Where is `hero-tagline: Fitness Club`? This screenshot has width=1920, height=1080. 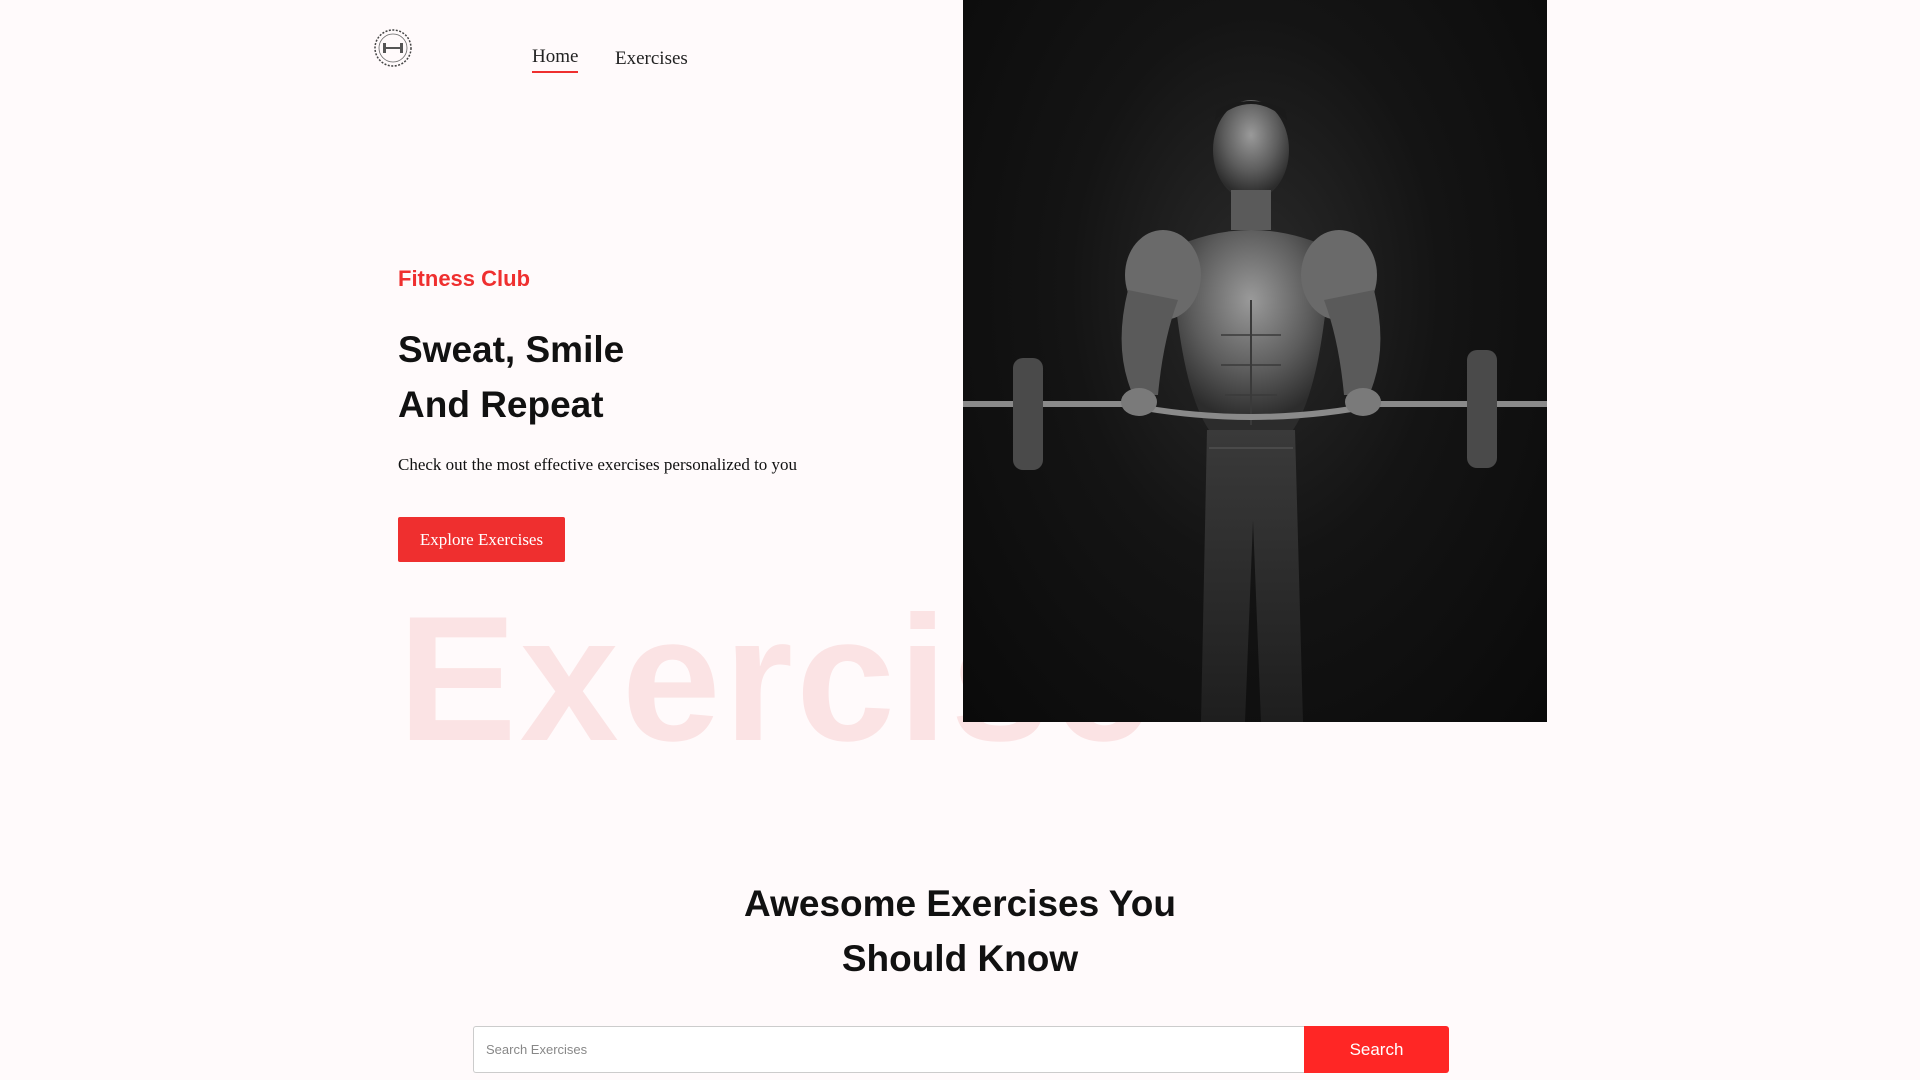
hero-tagline: Fitness Club is located at coordinates (464, 278).